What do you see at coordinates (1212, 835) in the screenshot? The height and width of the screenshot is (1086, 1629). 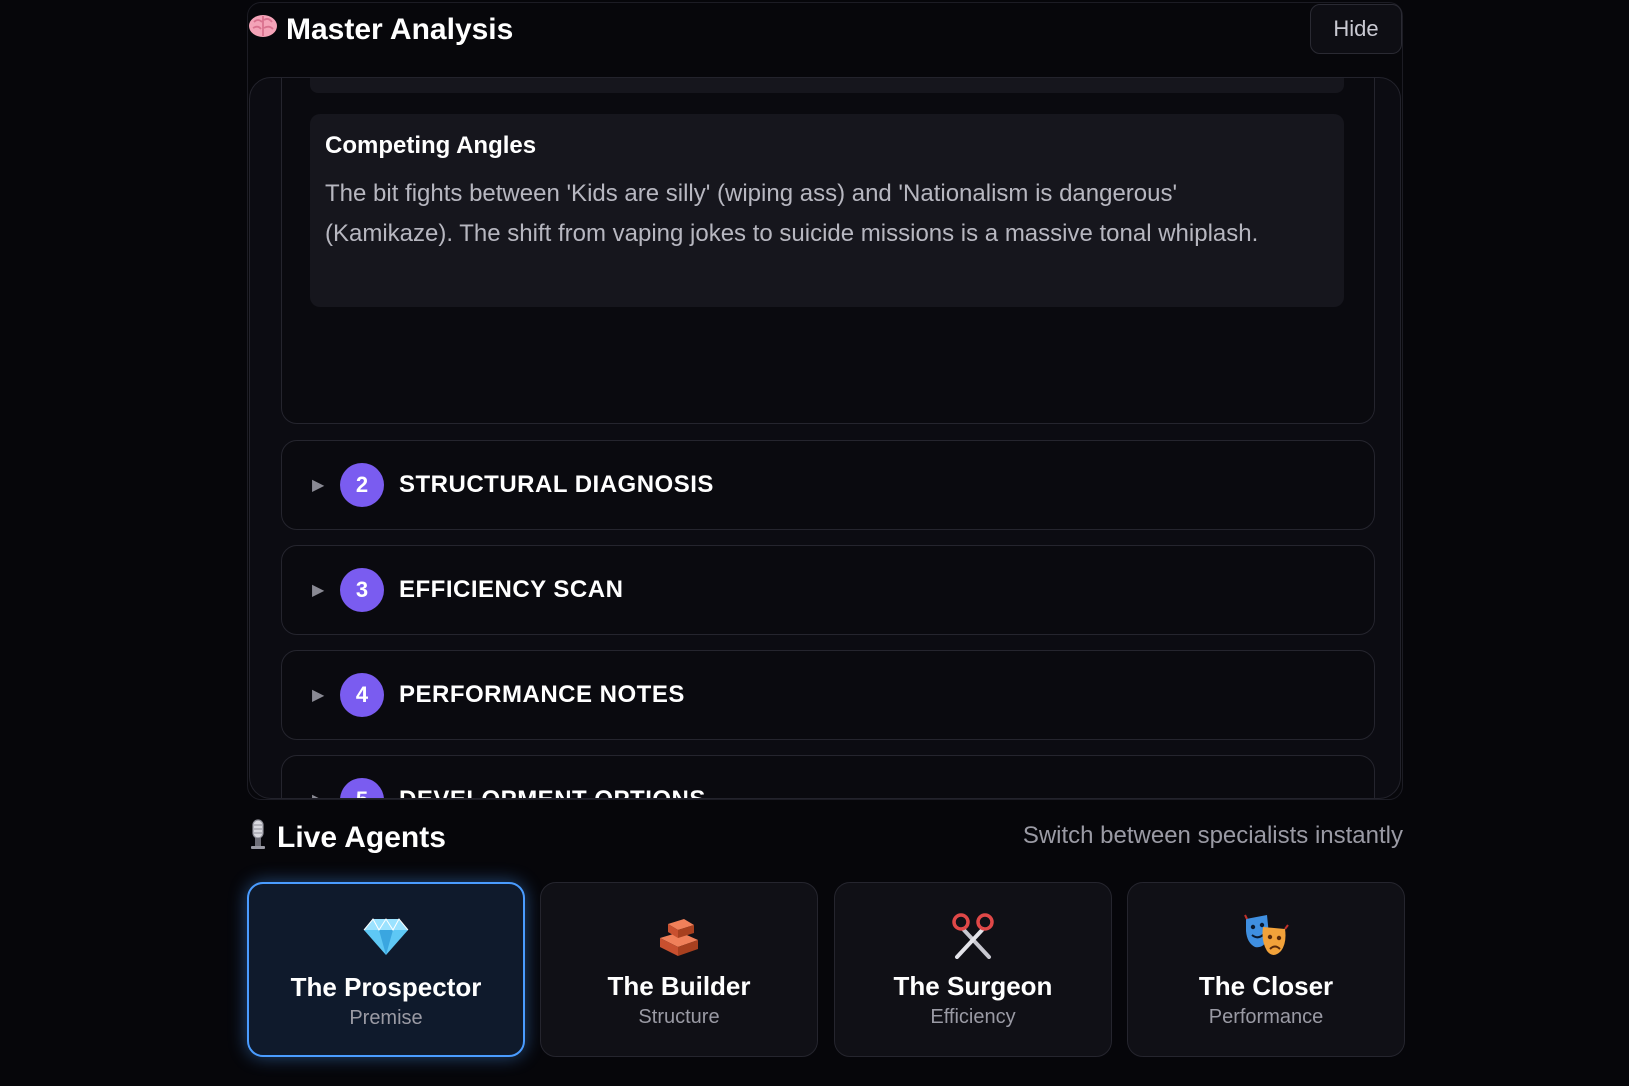 I see `live-agents-subtitle: Switch between specialists instantly` at bounding box center [1212, 835].